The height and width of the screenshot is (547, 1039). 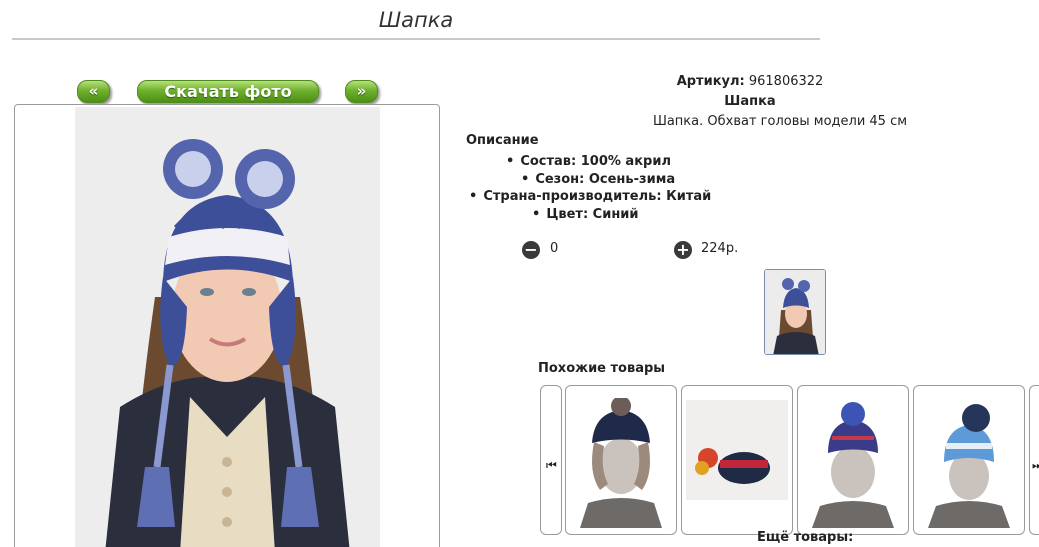 I want to click on similar-products-heading: Похожие товары, so click(x=602, y=368).